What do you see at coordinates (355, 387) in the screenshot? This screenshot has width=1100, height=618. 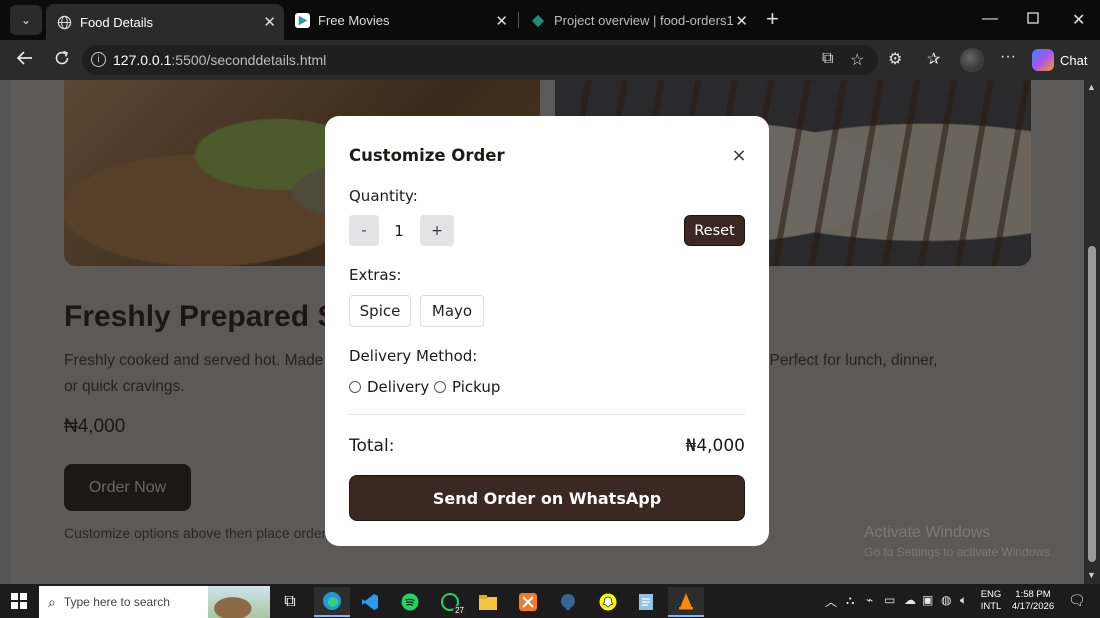 I see `delivery-radio` at bounding box center [355, 387].